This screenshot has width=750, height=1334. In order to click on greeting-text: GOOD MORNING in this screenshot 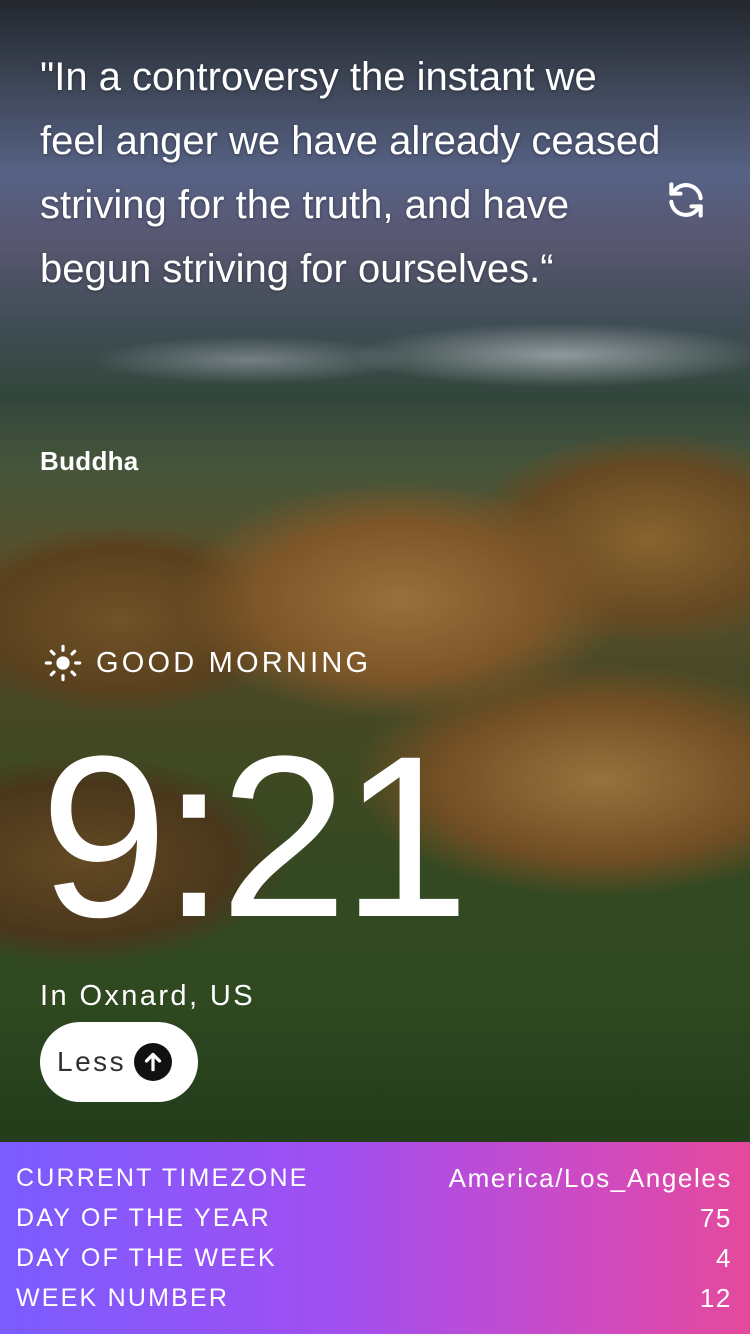, I will do `click(234, 662)`.